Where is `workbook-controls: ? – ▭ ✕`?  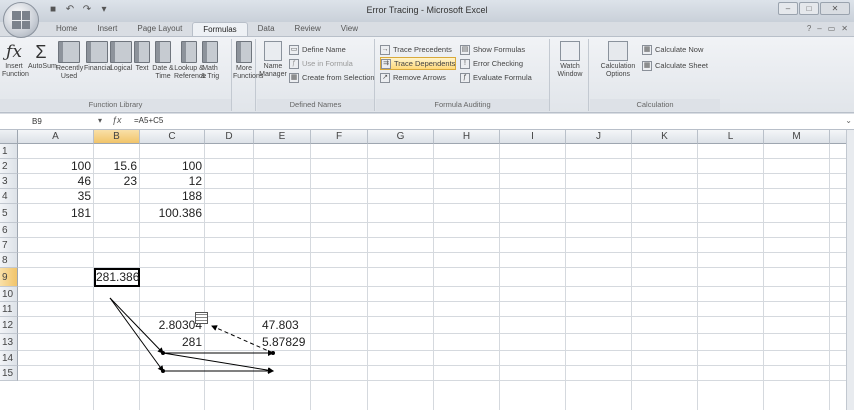
workbook-controls: ? – ▭ ✕ is located at coordinates (827, 28).